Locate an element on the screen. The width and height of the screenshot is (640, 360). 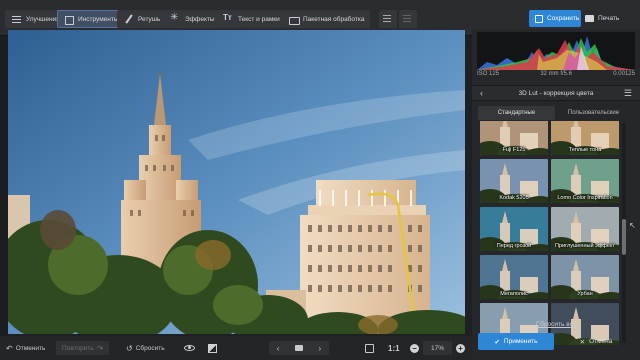
zoom-out-button: − is located at coordinates (414, 348).